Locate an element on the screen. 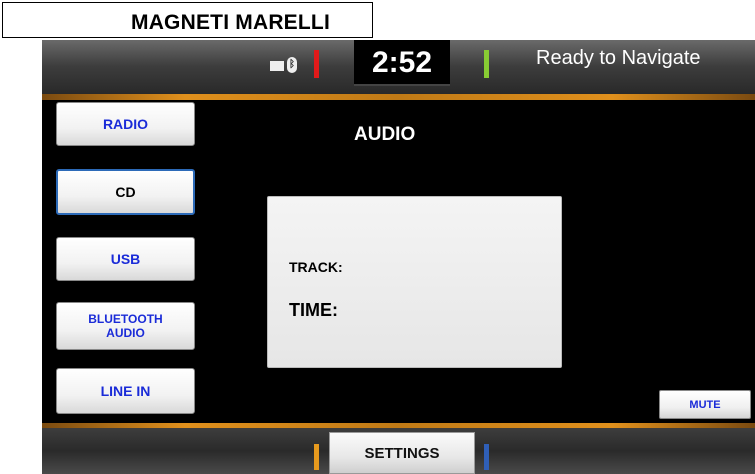  usb-button: USB is located at coordinates (125, 259).